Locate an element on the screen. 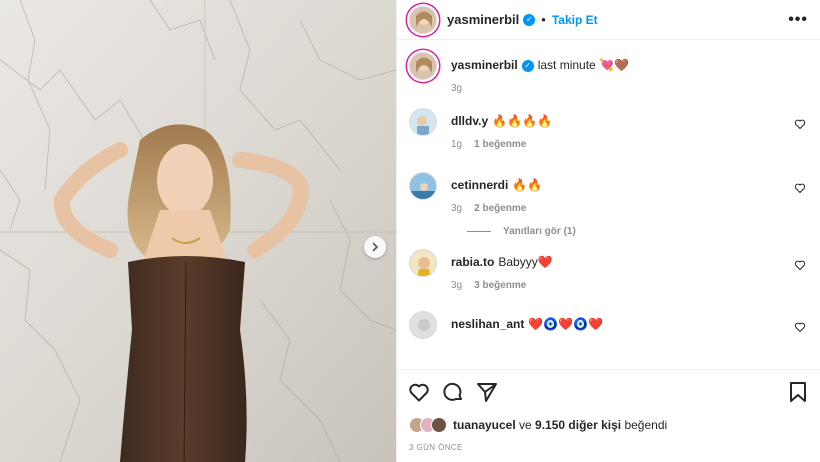 The height and width of the screenshot is (462, 820). chevron-right-icon is located at coordinates (375, 247).